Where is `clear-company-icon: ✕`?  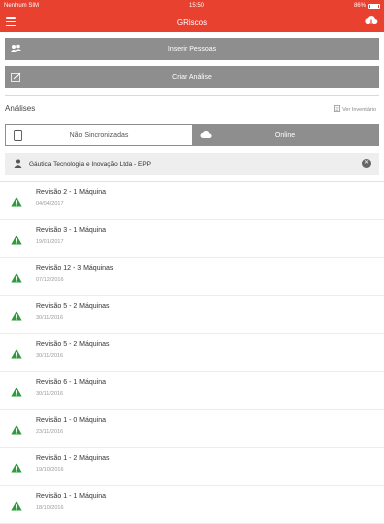
clear-company-icon: ✕ is located at coordinates (366, 163).